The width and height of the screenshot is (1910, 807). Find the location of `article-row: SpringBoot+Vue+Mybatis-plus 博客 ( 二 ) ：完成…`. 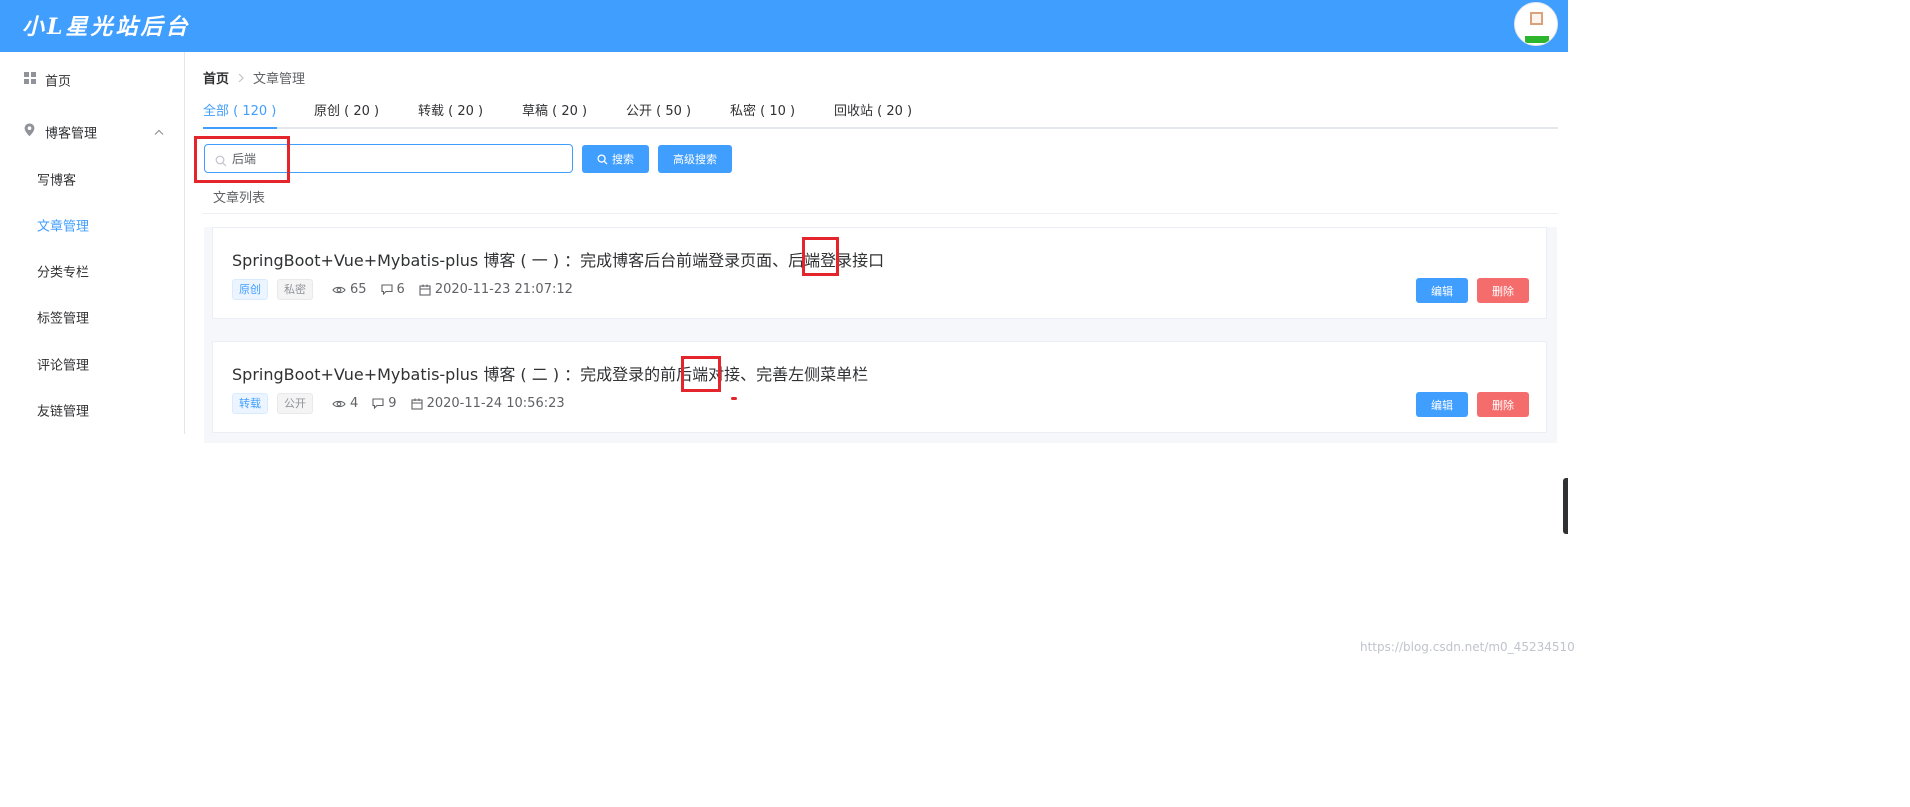

article-row: SpringBoot+Vue+Mybatis-plus 博客 ( 二 ) ：完成… is located at coordinates (880, 386).